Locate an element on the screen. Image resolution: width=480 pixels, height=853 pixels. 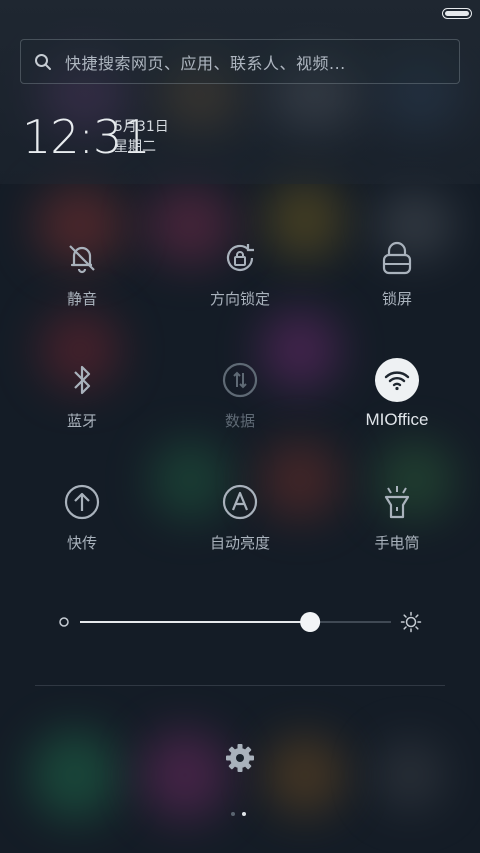
flashlight-icon is located at coordinates (397, 502).